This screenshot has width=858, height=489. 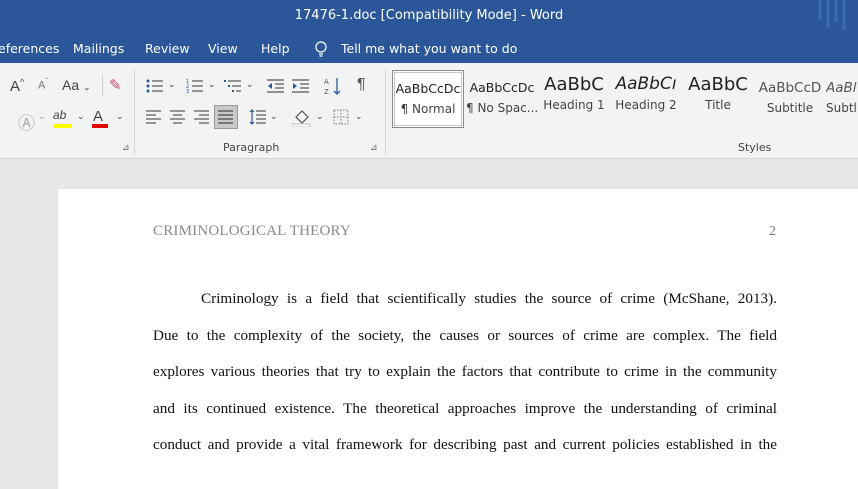 What do you see at coordinates (17, 86) in the screenshot?
I see `grow-font-icon: A^` at bounding box center [17, 86].